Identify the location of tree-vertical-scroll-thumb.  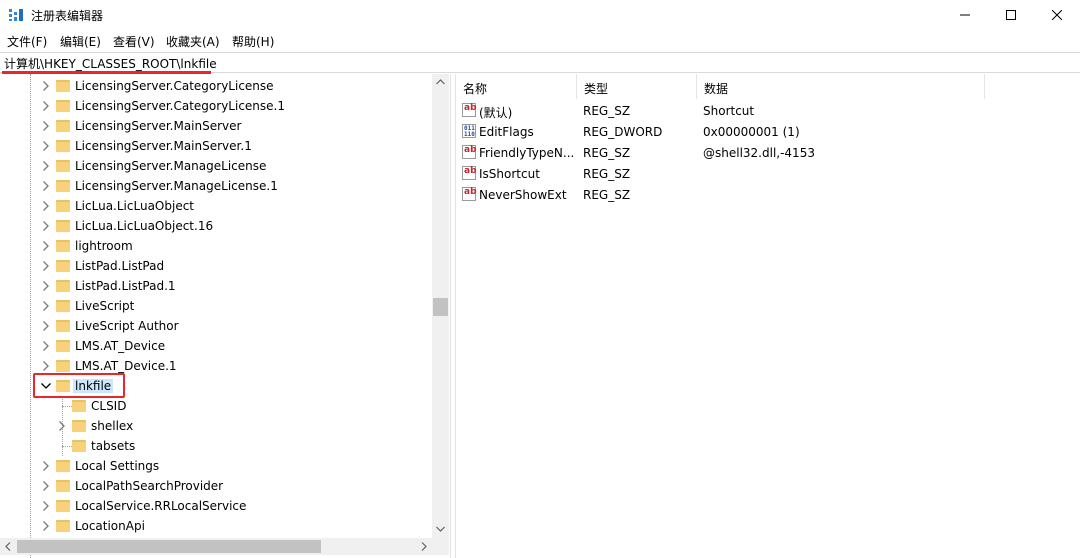
(440, 307).